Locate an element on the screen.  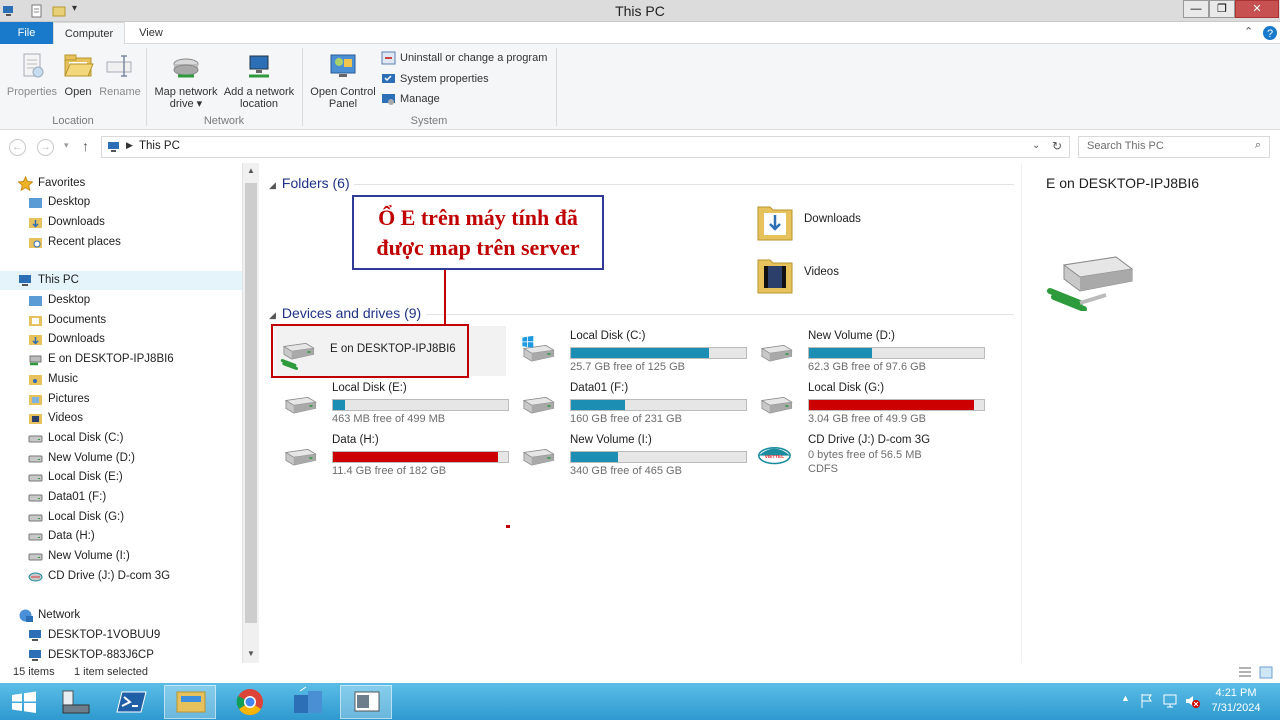
add-network-location-button: Add a network location is located at coordinates (259, 80).